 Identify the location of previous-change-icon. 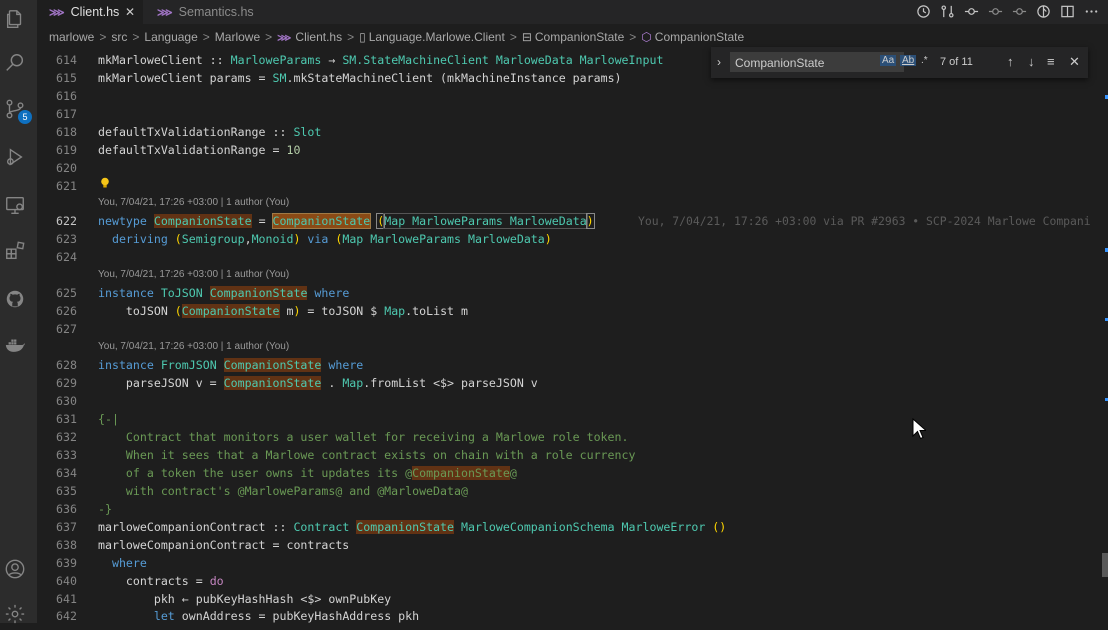
(996, 12).